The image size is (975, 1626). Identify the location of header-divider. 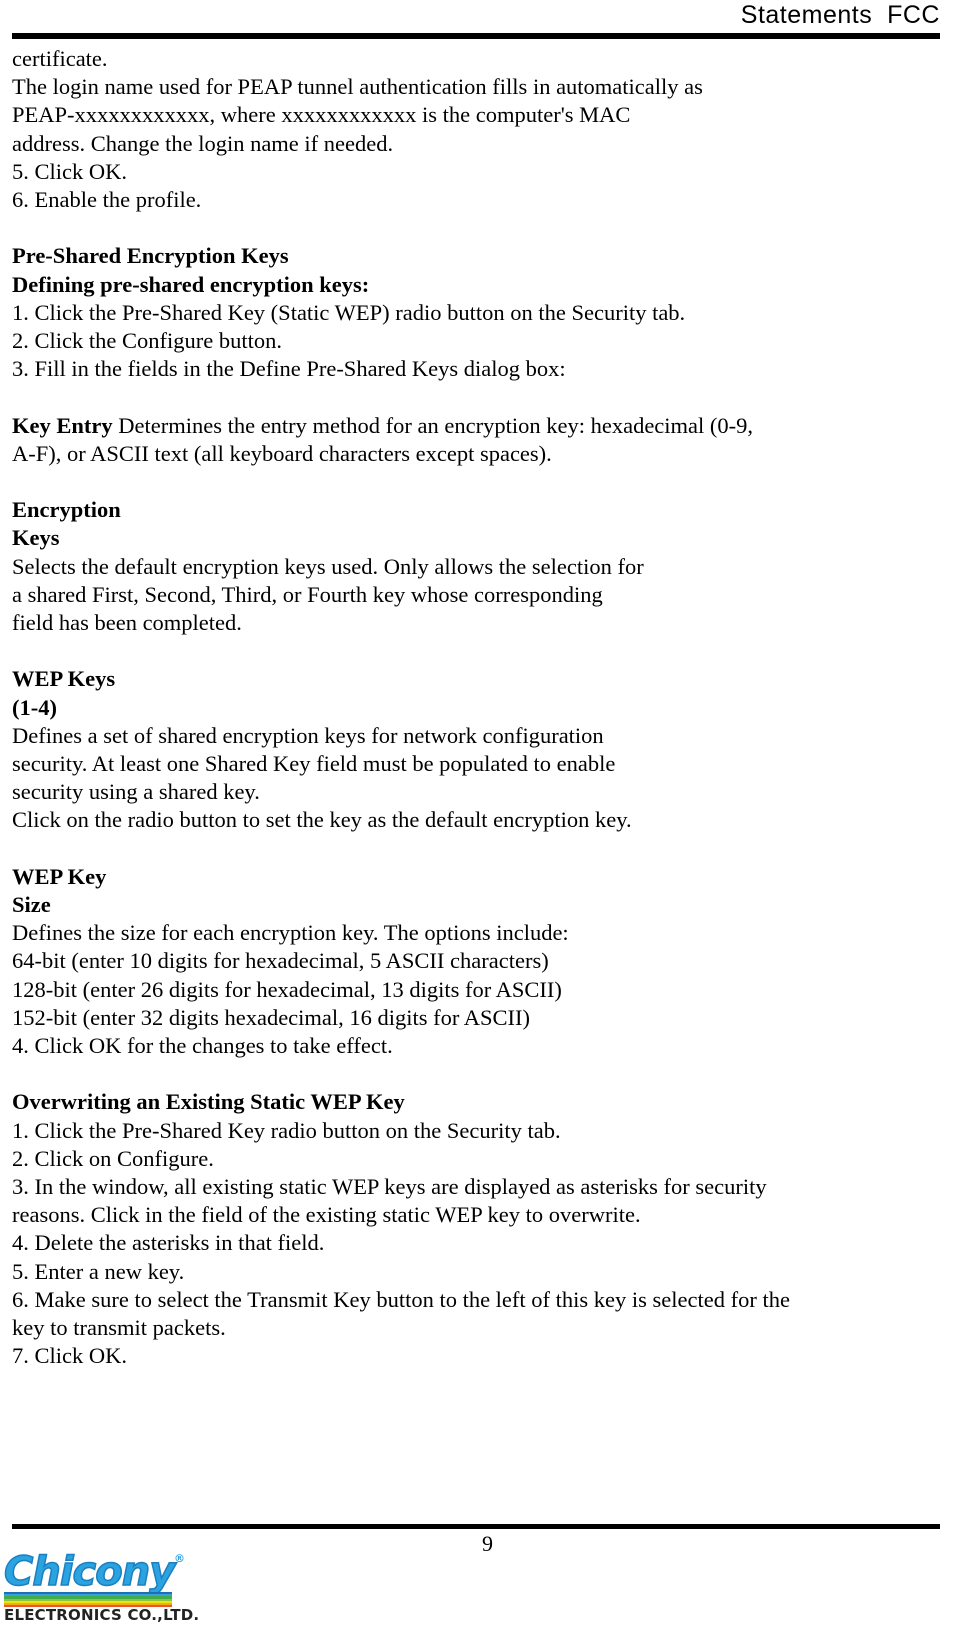
(476, 36).